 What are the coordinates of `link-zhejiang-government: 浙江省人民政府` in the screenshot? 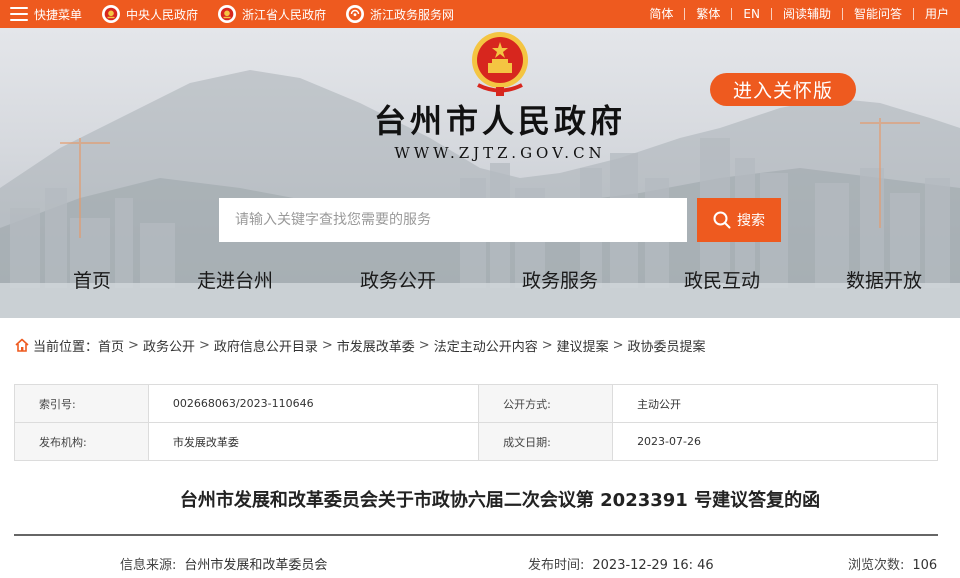 It's located at (272, 14).